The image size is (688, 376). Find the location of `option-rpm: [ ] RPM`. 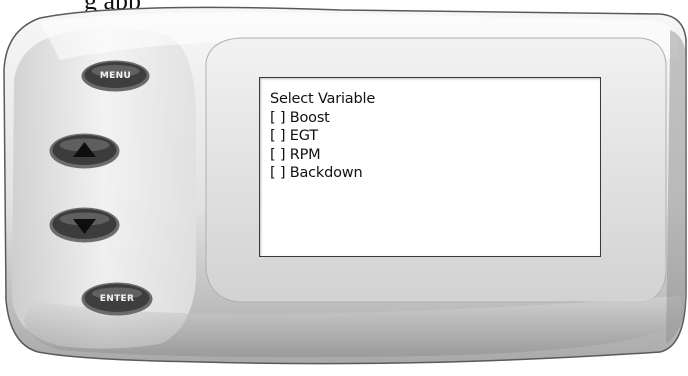

option-rpm: [ ] RPM is located at coordinates (322, 155).